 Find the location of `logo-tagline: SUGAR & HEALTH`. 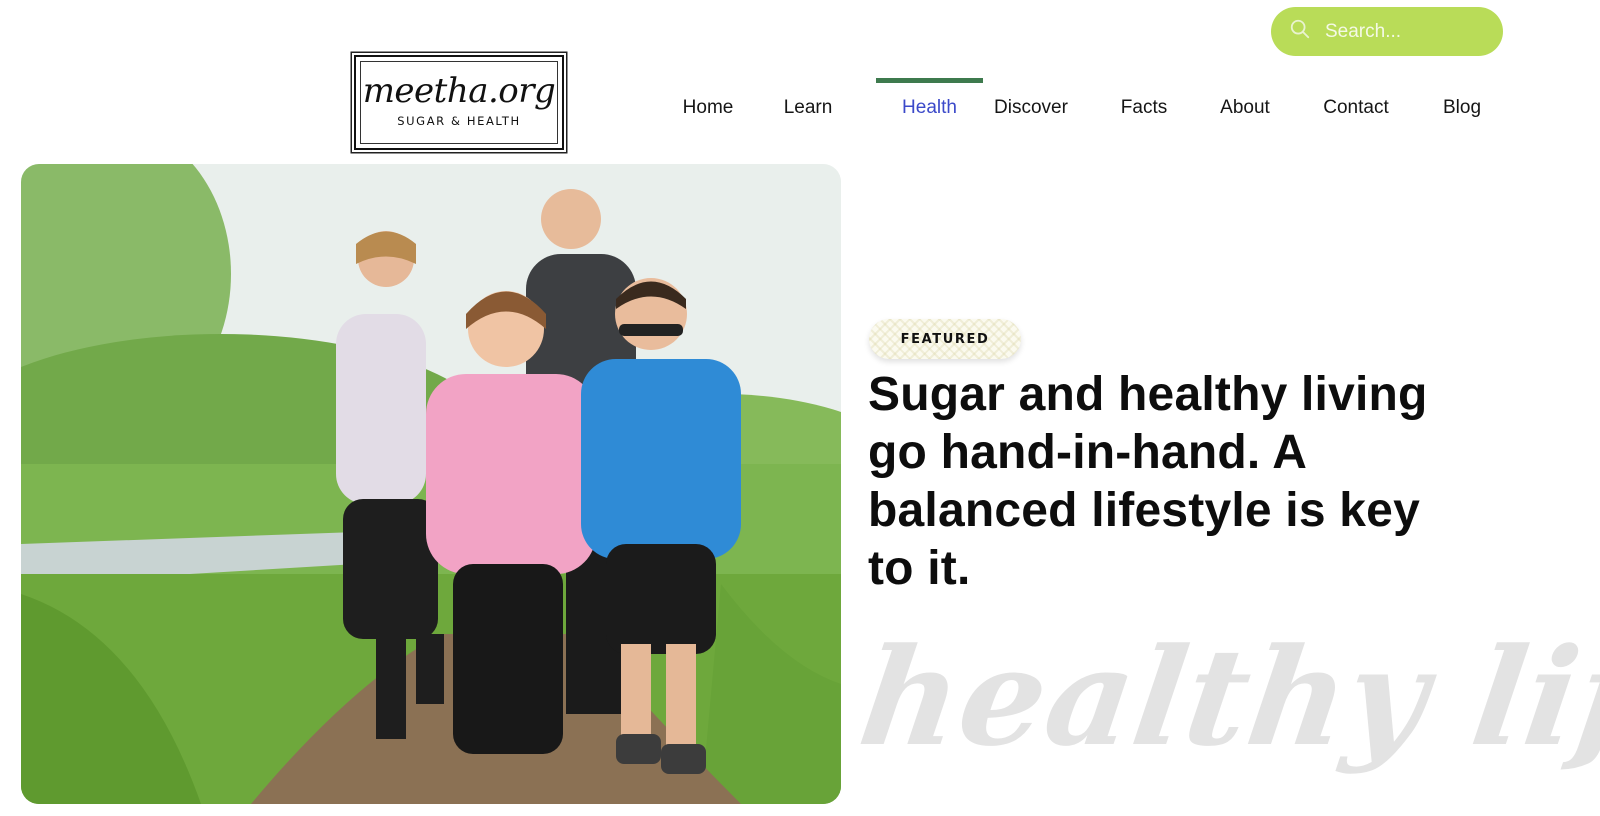

logo-tagline: SUGAR & HEALTH is located at coordinates (459, 120).